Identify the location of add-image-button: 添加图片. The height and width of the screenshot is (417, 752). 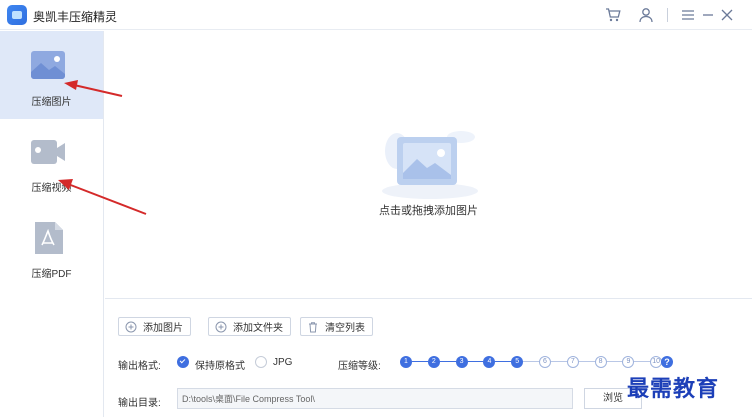
(154, 326).